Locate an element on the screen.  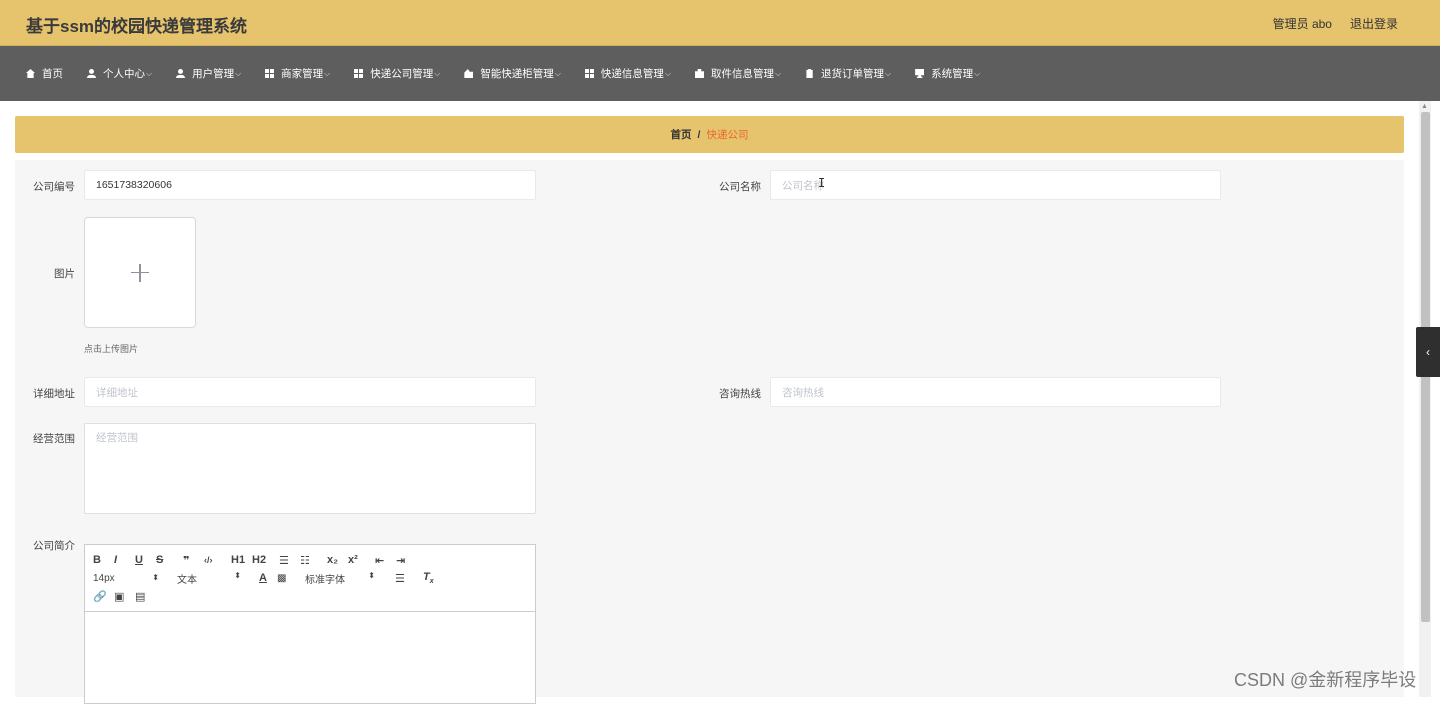
code-block-button: ‹/› is located at coordinates (214, 560).